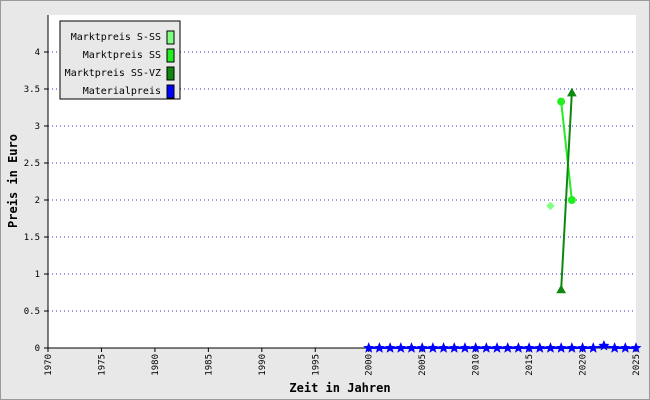 Image resolution: width=650 pixels, height=400 pixels. What do you see at coordinates (113, 73) in the screenshot?
I see `legend-label: Marktpreis SS-VZ` at bounding box center [113, 73].